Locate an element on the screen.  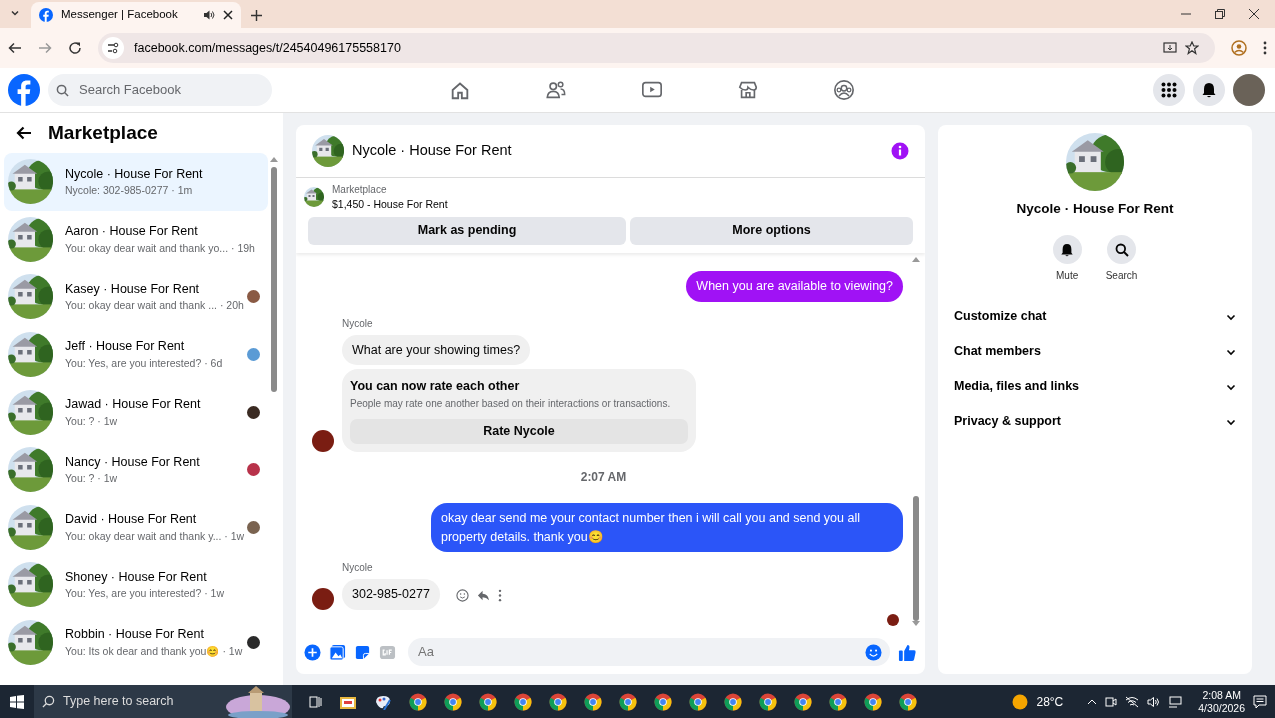
rating-description: People may rate one another based on their interactions or transactions. is located at coordinates (511, 404).